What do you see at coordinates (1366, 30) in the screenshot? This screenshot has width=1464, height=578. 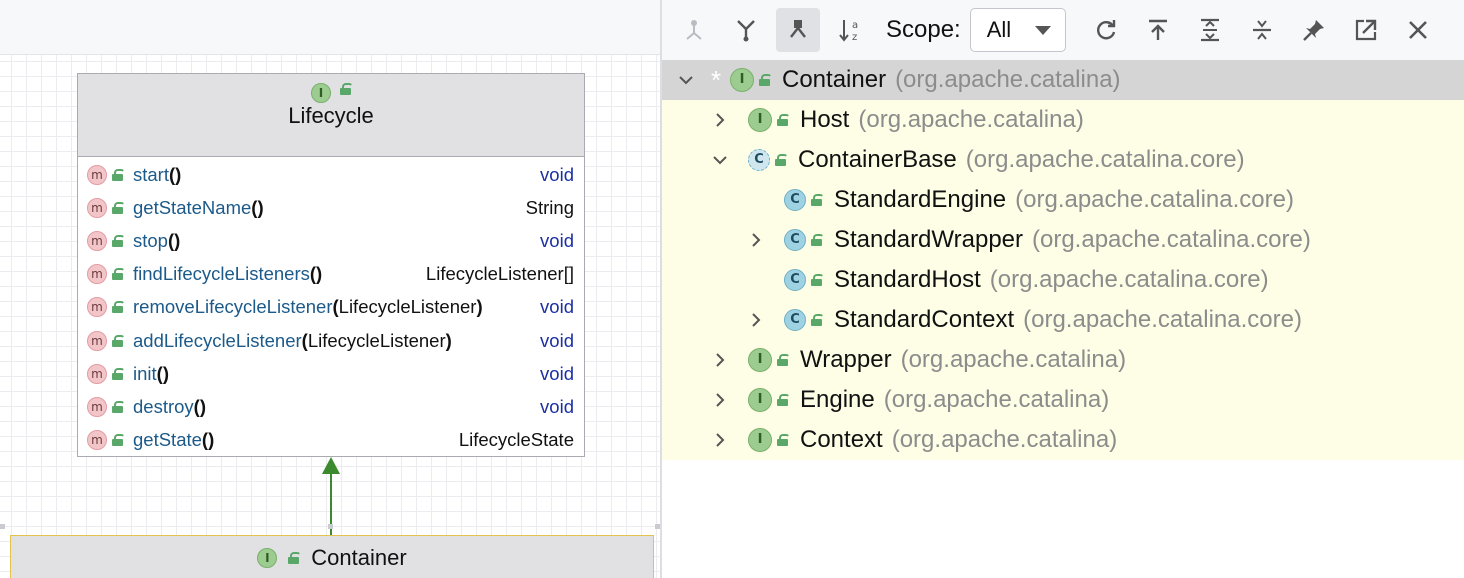 I see `export-button` at bounding box center [1366, 30].